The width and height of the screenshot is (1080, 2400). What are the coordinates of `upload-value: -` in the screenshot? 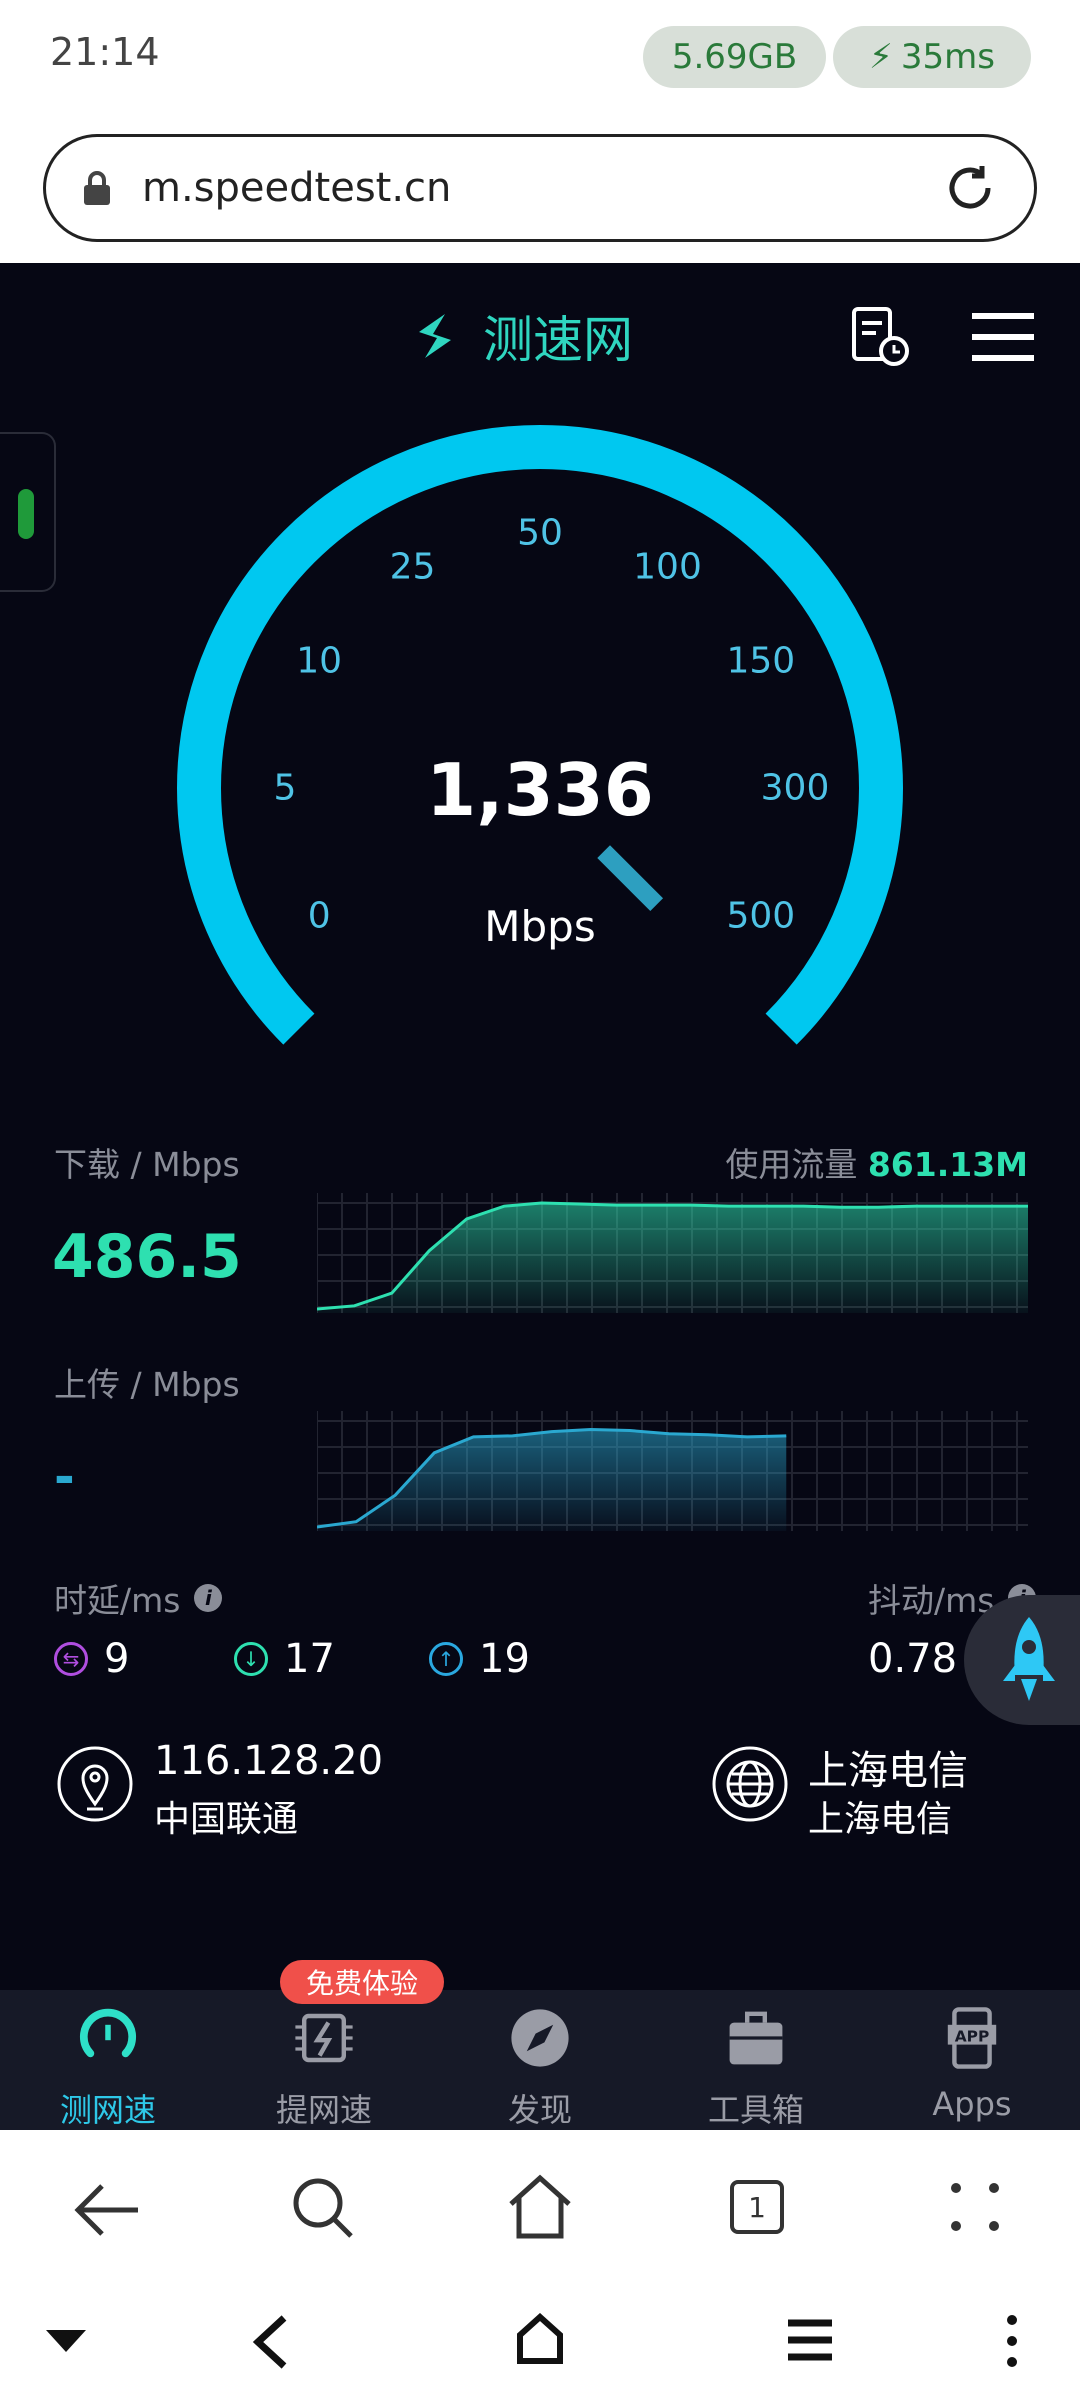 It's located at (64, 1477).